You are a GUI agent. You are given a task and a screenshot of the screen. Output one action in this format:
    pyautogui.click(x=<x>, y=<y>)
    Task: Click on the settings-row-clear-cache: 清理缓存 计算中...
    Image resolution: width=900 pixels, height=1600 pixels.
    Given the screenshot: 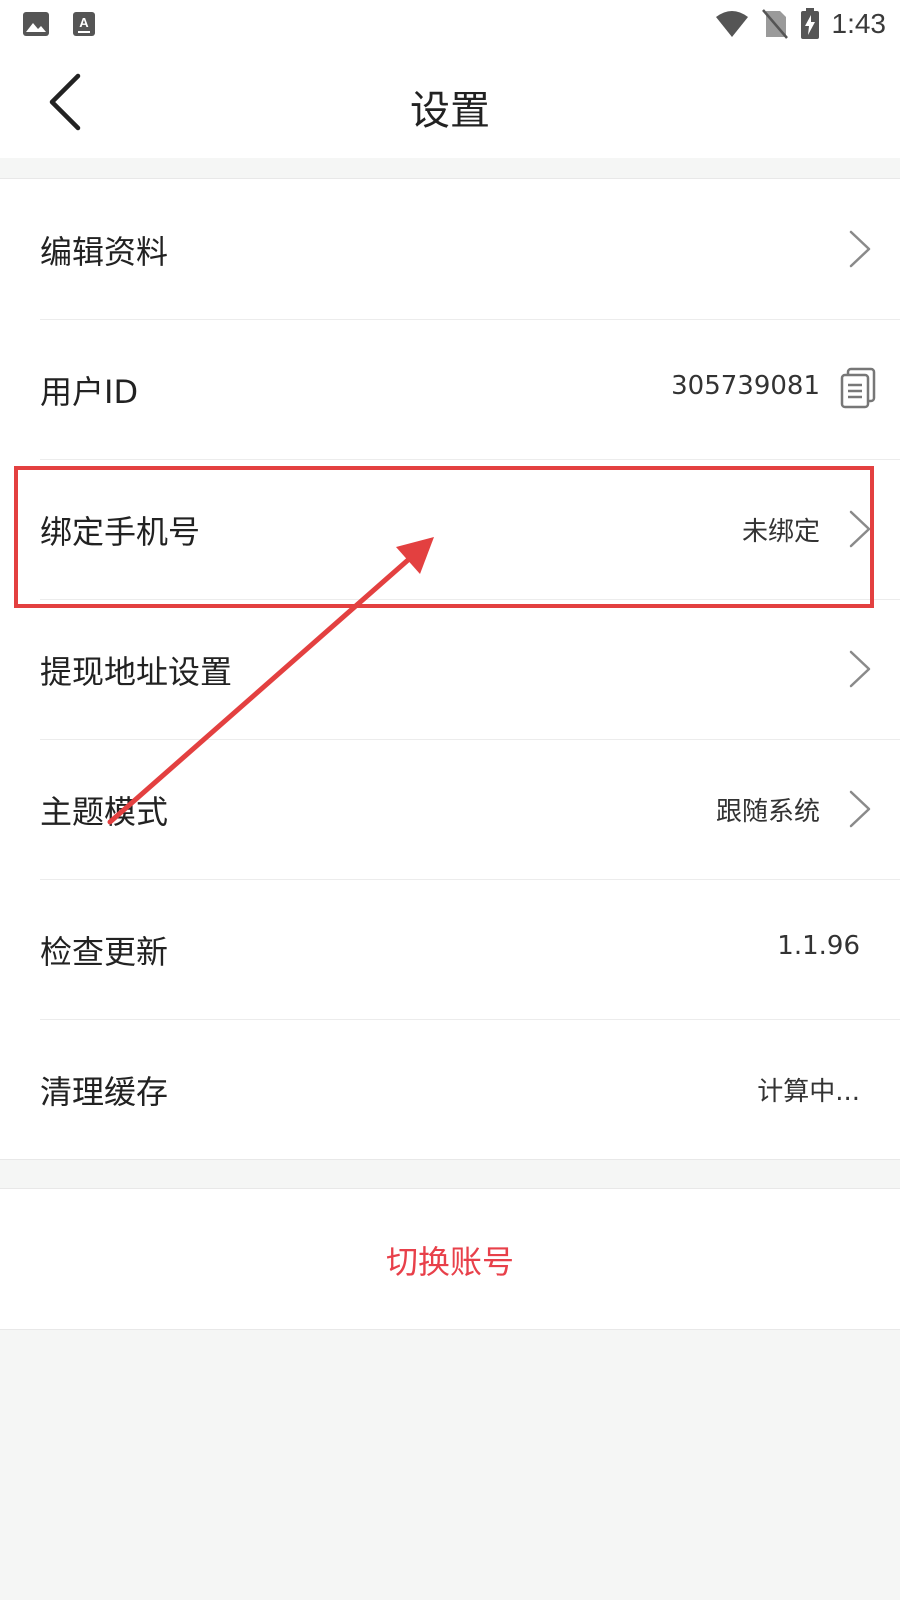 What is the action you would take?
    pyautogui.click(x=450, y=1089)
    